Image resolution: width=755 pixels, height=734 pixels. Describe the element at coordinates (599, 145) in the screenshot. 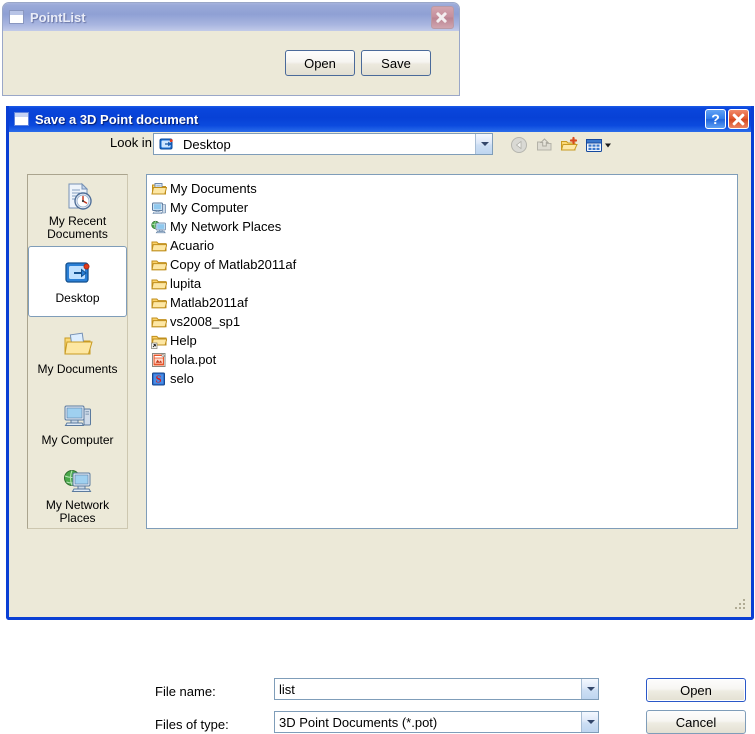

I see `views-icon` at that location.